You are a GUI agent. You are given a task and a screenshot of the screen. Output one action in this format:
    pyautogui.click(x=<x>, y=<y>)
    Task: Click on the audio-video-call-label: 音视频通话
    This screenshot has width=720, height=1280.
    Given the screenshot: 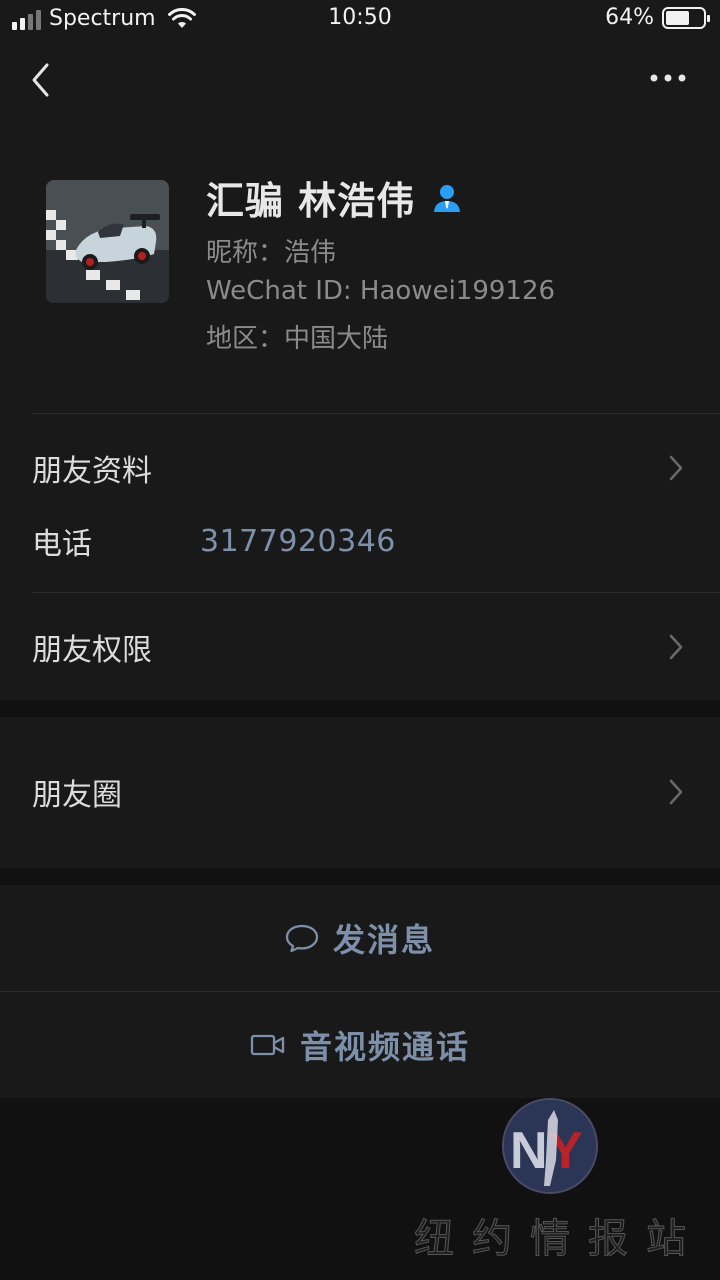 What is the action you would take?
    pyautogui.click(x=384, y=1047)
    